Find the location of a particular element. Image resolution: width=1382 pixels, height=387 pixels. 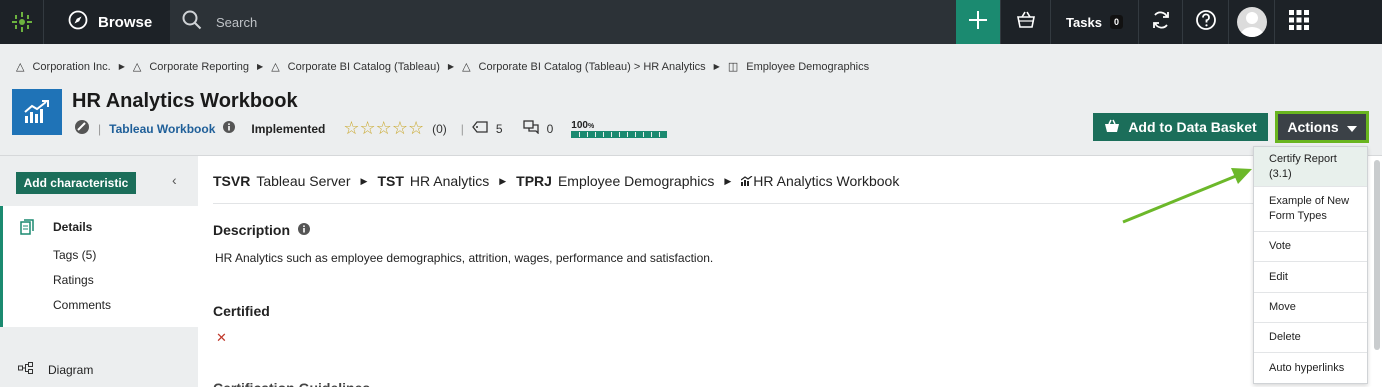

menu-item-move: Move is located at coordinates (1310, 308).